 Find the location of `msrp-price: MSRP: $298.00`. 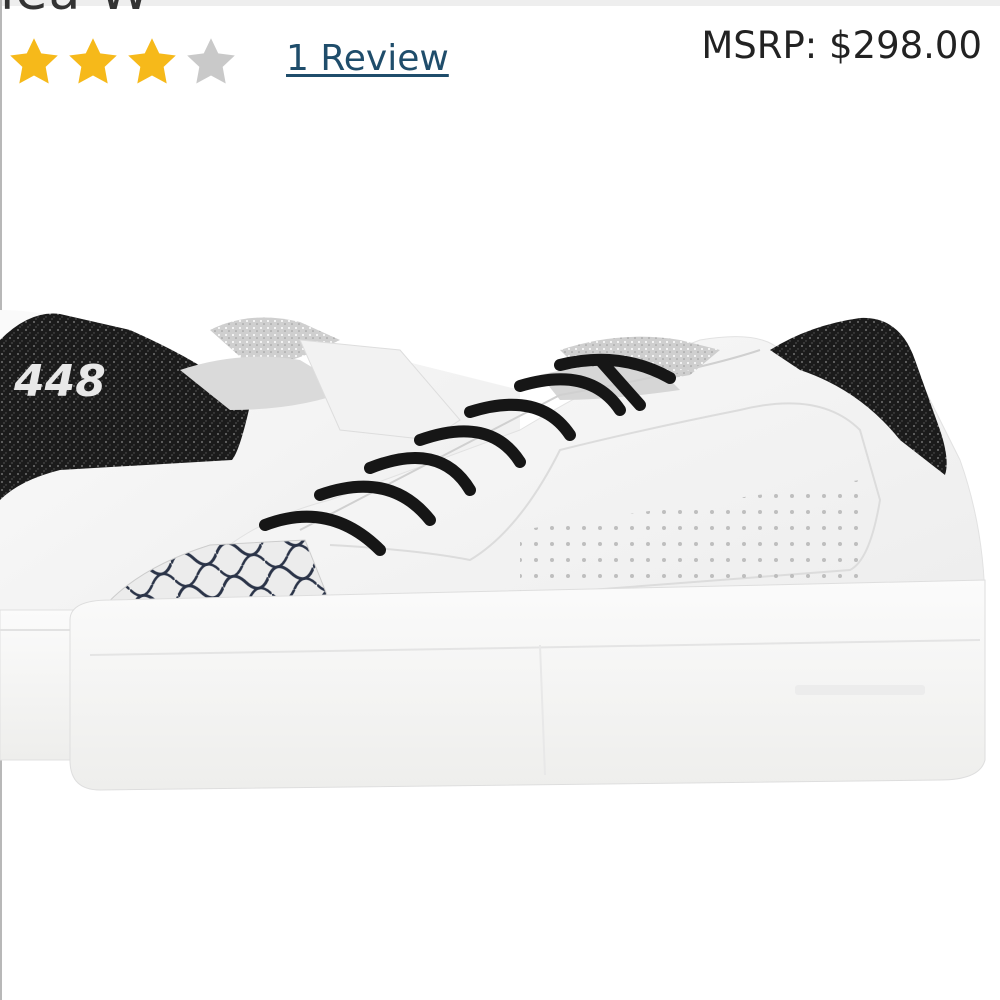

msrp-price: MSRP: $298.00 is located at coordinates (841, 45).